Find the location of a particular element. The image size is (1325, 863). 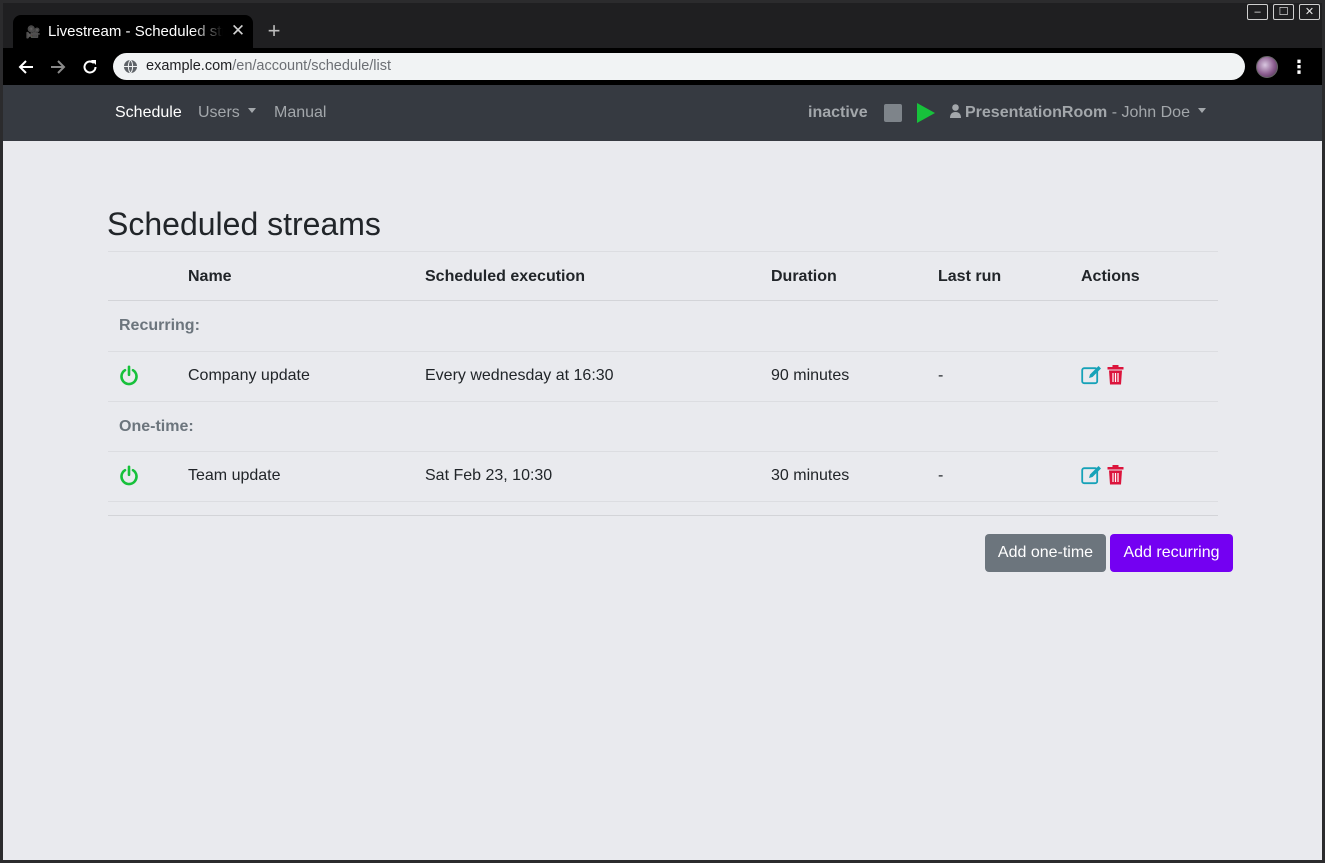

user-icon is located at coordinates (955, 111).